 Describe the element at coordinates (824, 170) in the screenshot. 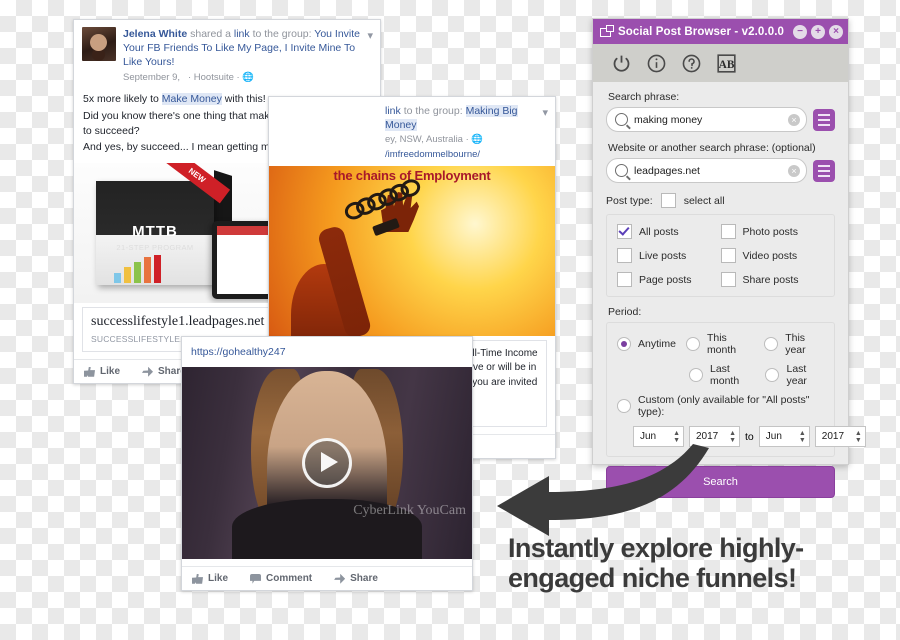

I see `website-history-button` at that location.